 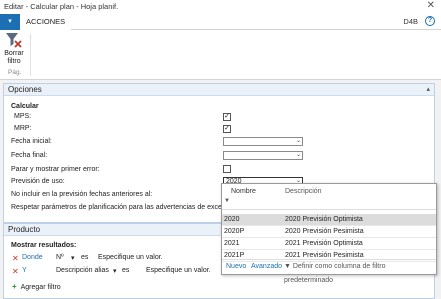 What do you see at coordinates (430, 21) in the screenshot?
I see `help-icon: ?` at bounding box center [430, 21].